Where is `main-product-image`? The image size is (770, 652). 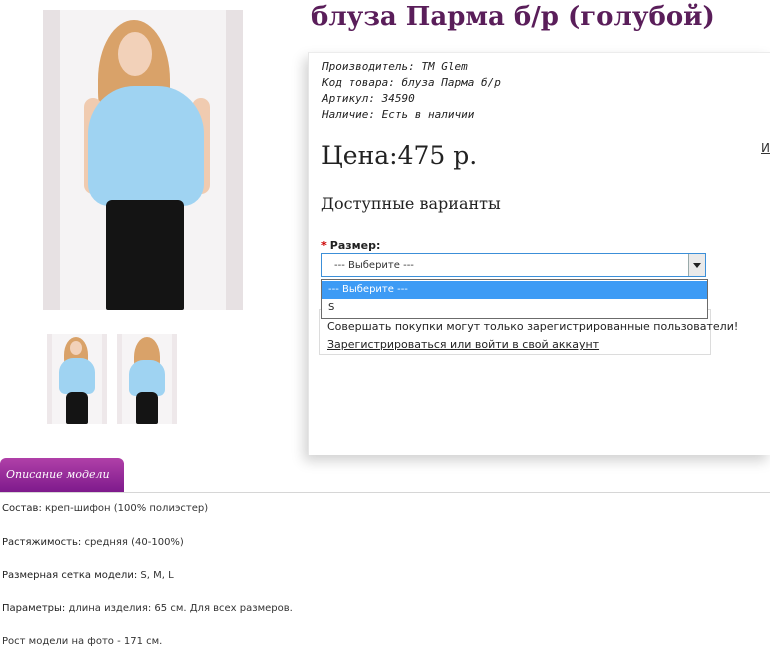 main-product-image is located at coordinates (143, 160).